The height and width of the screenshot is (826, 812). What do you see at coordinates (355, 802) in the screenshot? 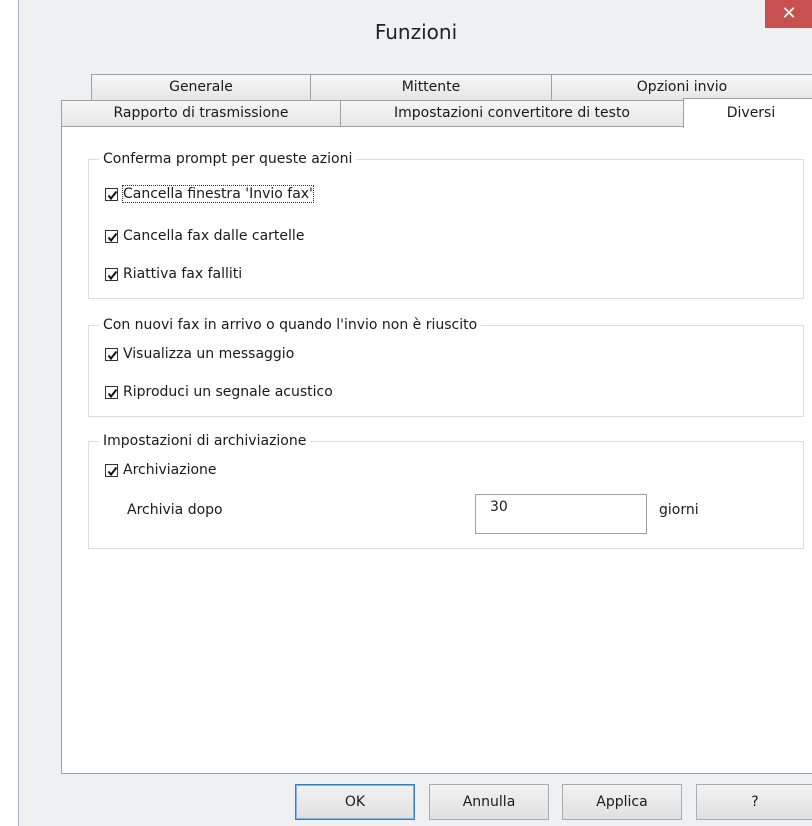
I see `ok-button: OK` at bounding box center [355, 802].